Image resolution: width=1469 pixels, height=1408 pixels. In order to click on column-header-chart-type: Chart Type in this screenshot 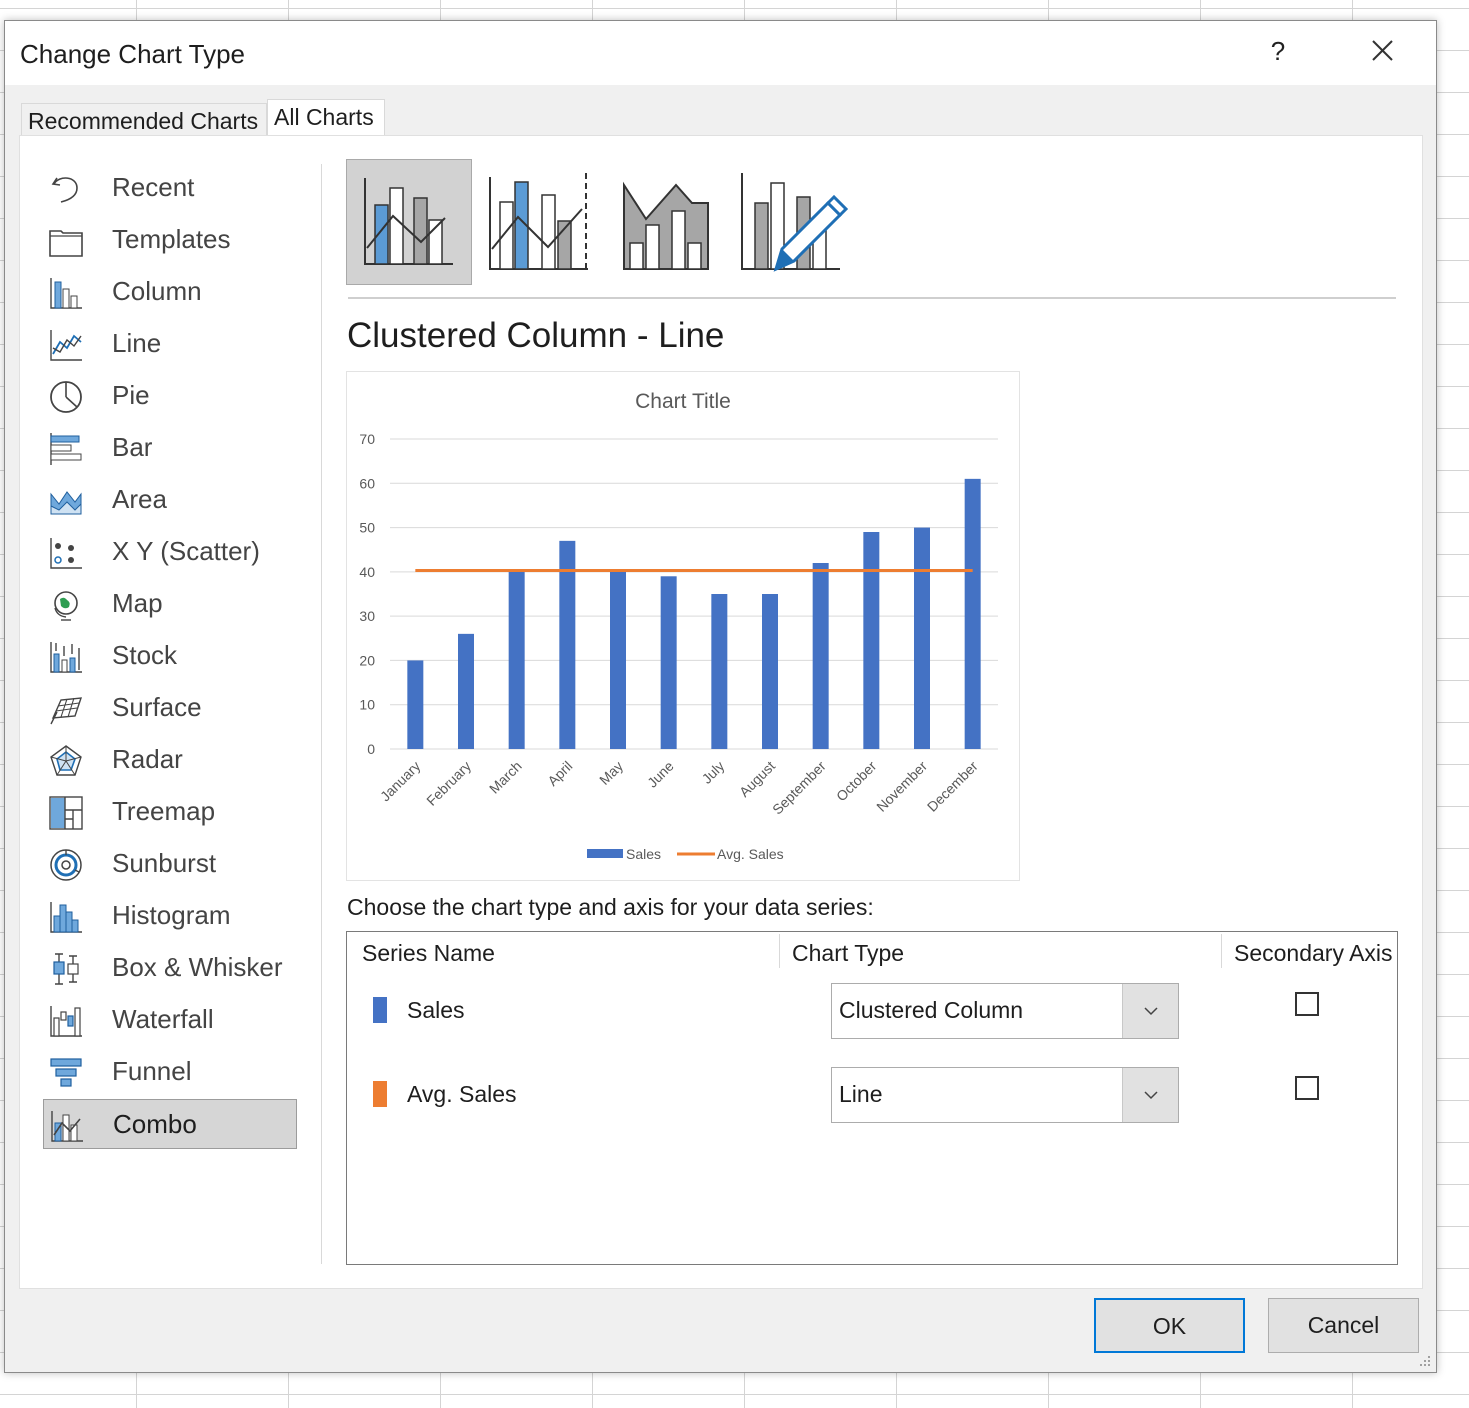, I will do `click(848, 953)`.